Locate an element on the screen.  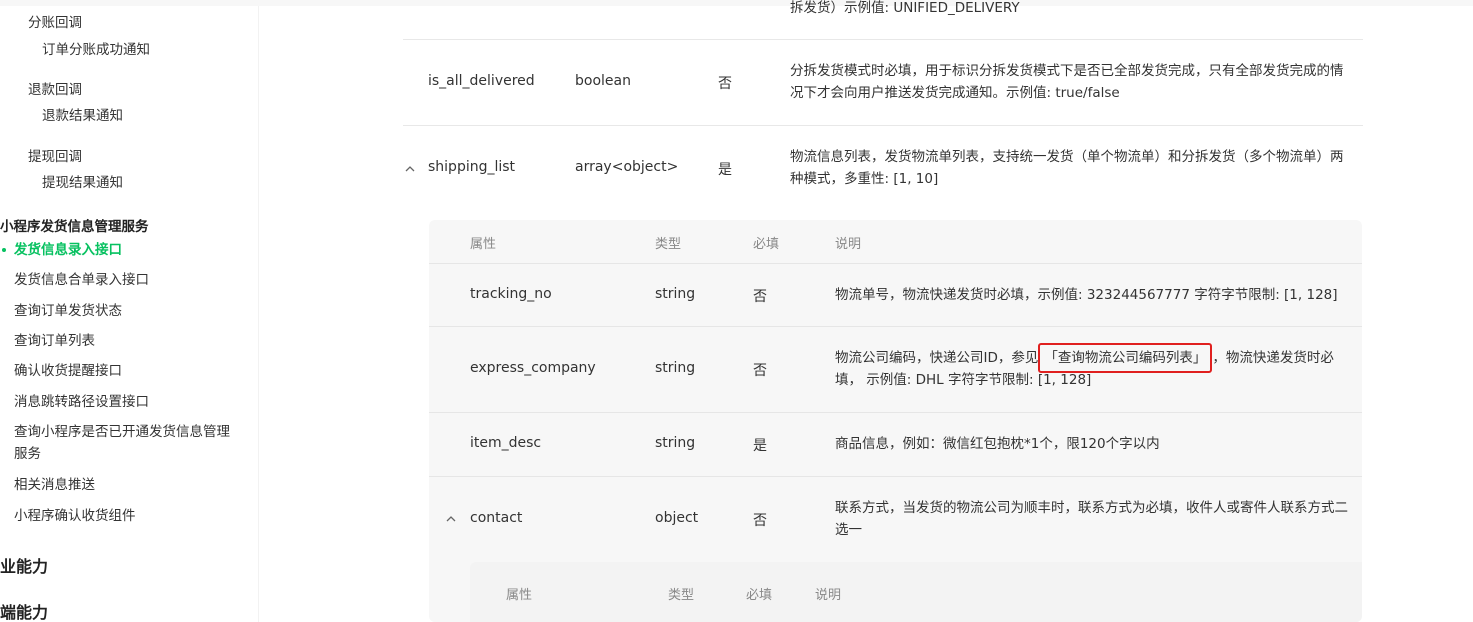
param-name: express_company is located at coordinates (533, 368).